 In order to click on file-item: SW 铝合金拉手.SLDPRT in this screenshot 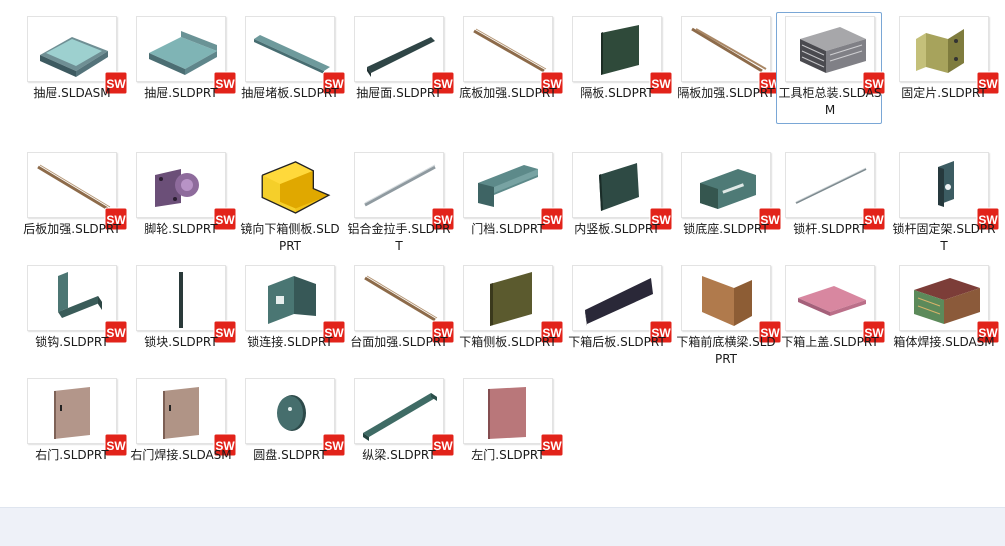, I will do `click(400, 204)`.